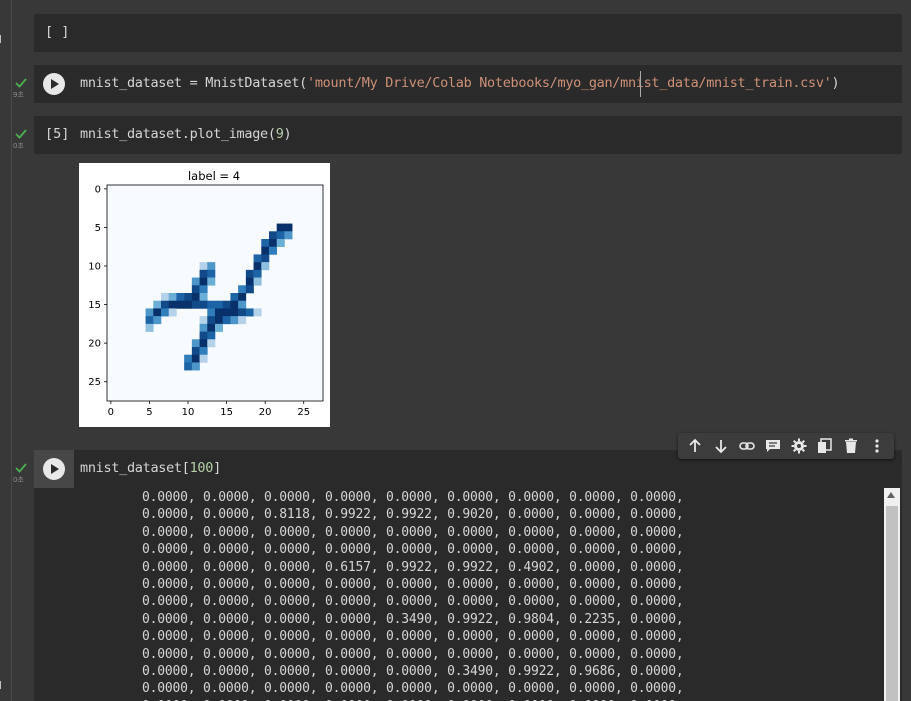  Describe the element at coordinates (98, 189) in the screenshot. I see `y-tick-label: 0` at that location.